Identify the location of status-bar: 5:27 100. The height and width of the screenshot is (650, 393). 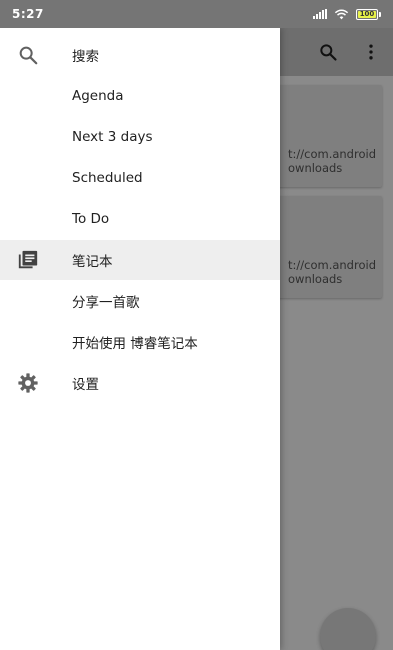
(196, 14).